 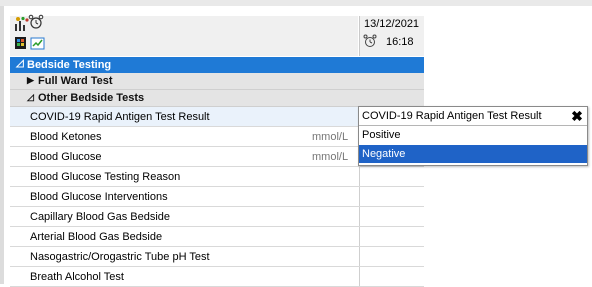 I want to click on expand-arrow-icon: ▶, so click(x=30, y=80).